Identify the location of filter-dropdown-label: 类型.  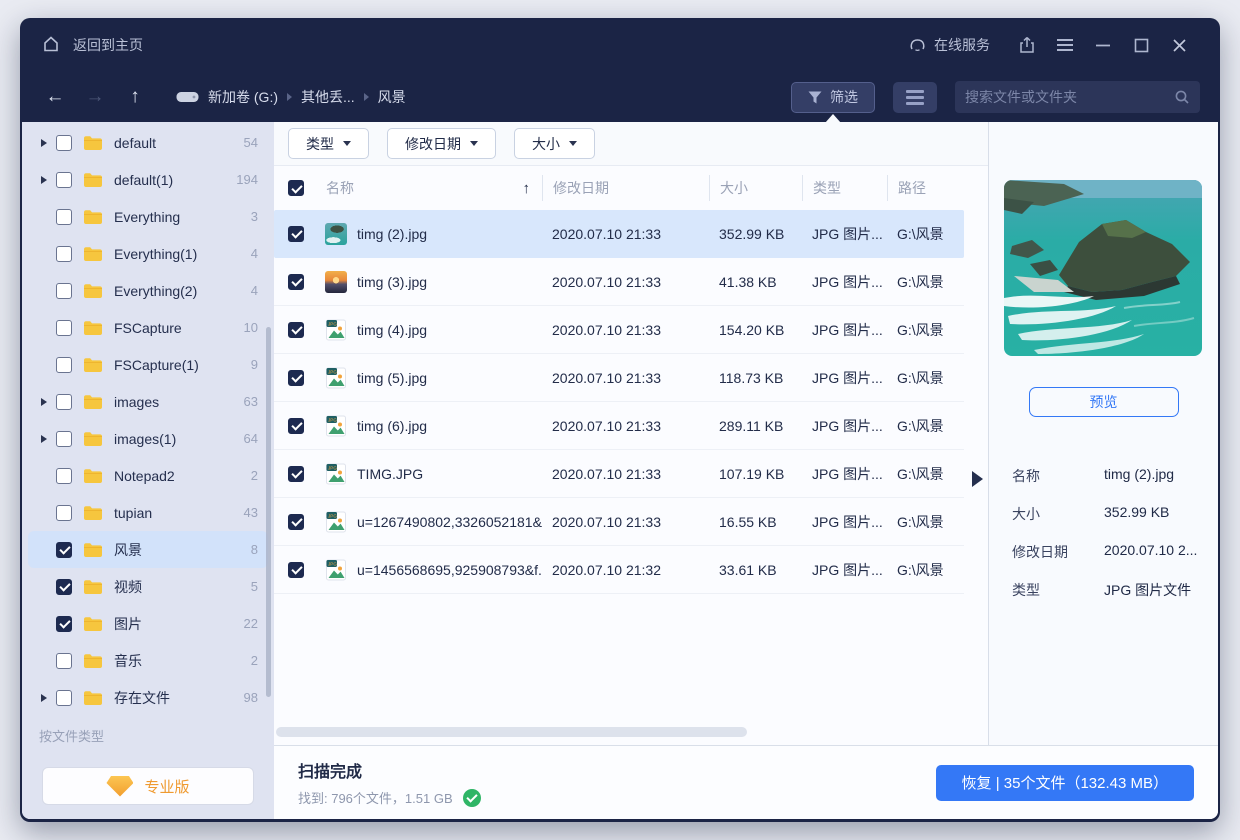
(320, 143).